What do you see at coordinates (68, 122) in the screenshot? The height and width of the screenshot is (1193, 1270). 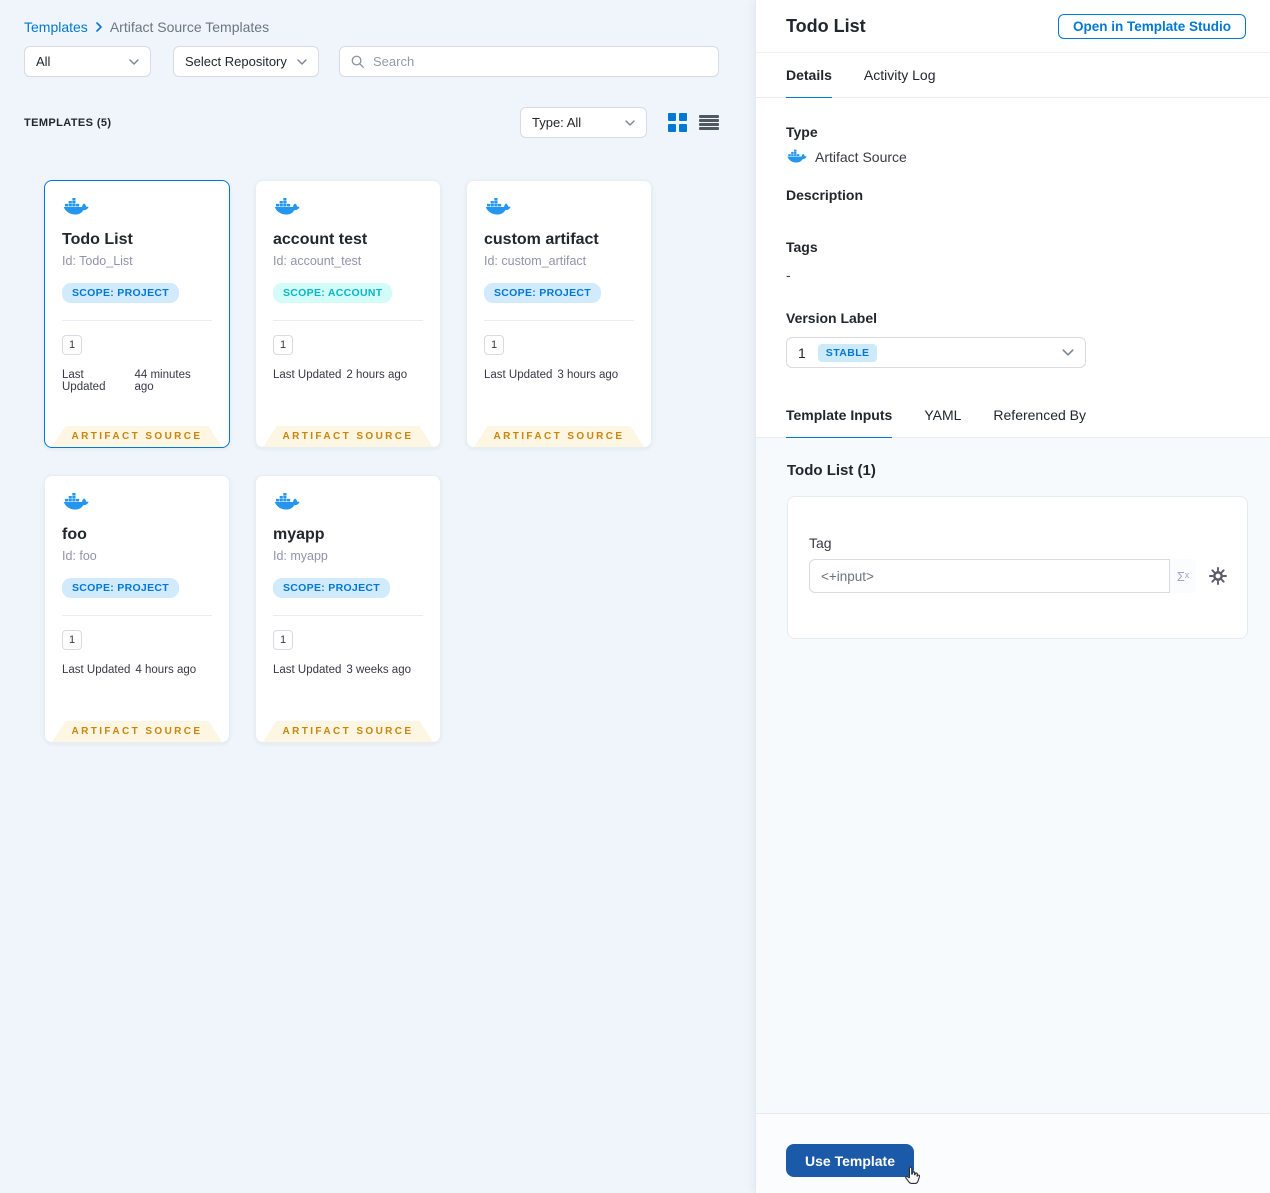 I see `templates-count-label: TEMPLATES (5)` at bounding box center [68, 122].